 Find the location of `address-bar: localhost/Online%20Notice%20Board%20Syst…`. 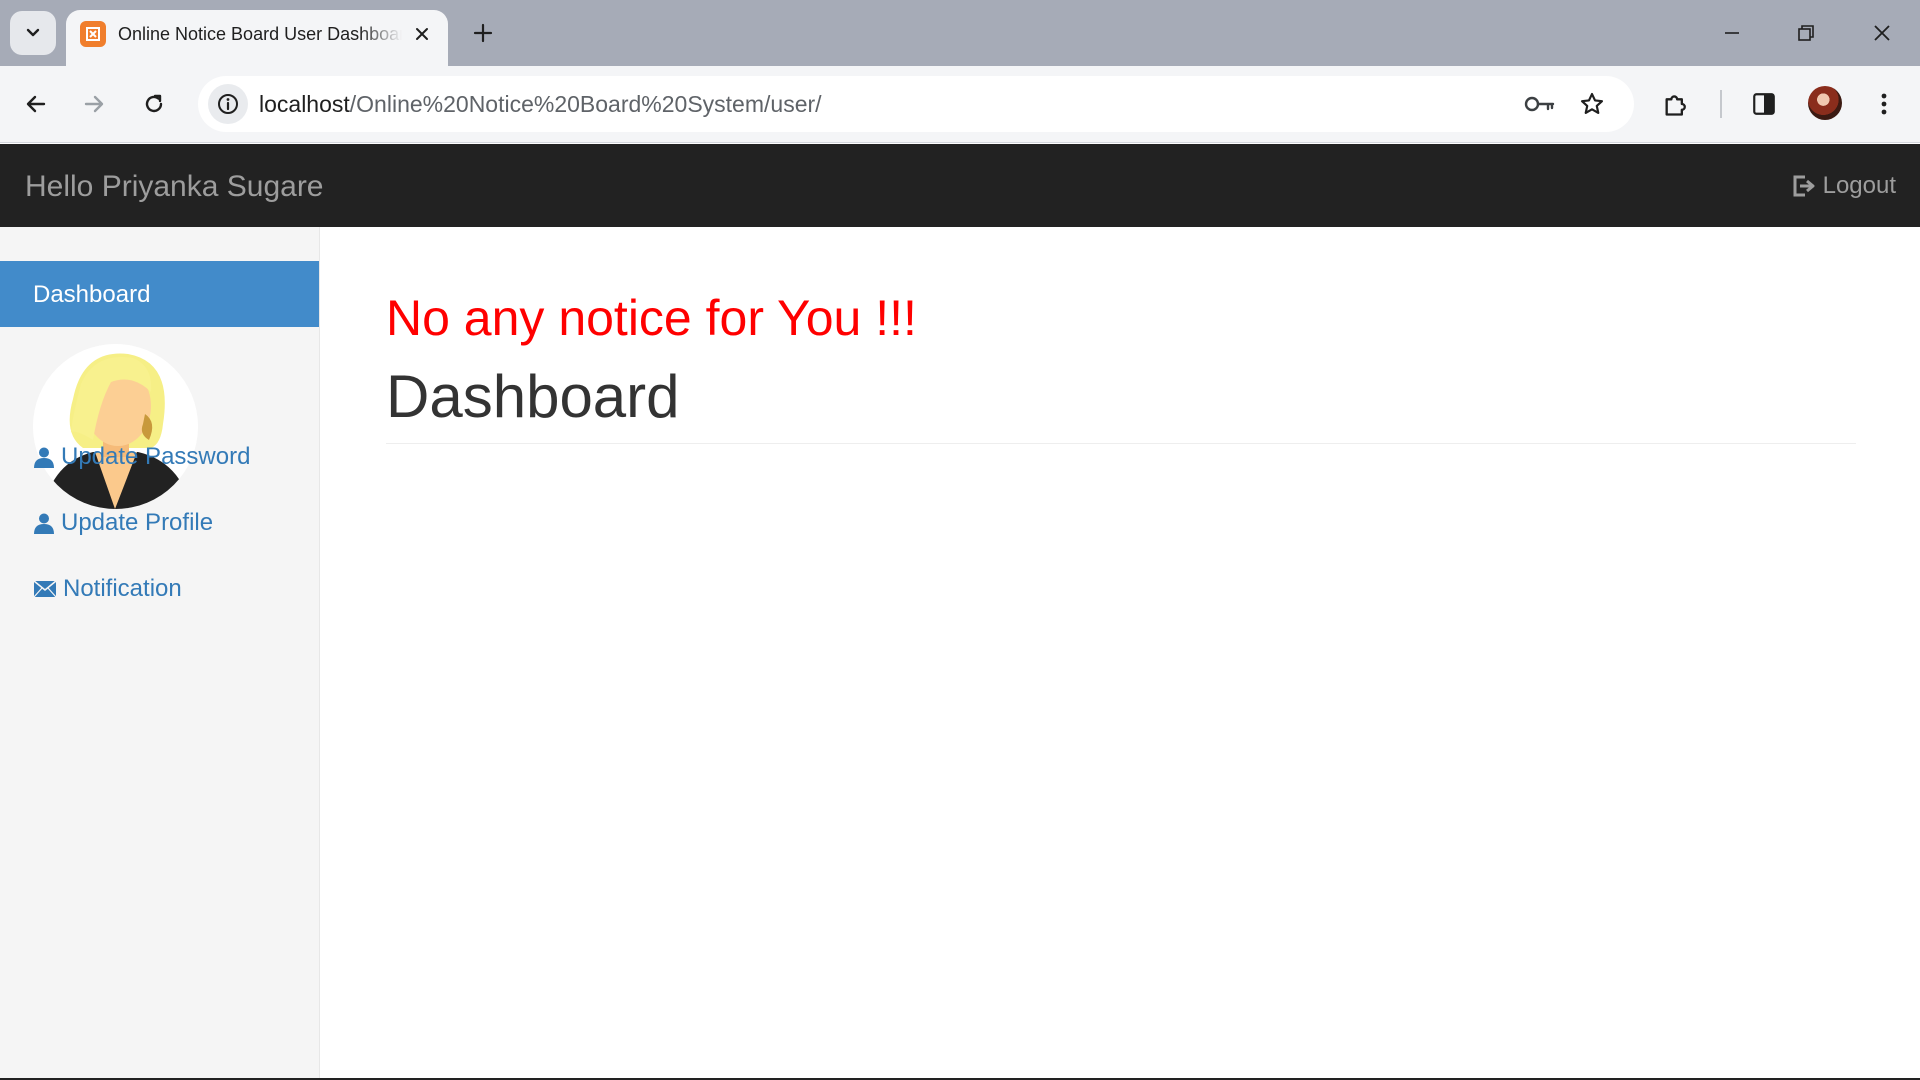

address-bar: localhost/Online%20Notice%20Board%20Syst… is located at coordinates (916, 104).